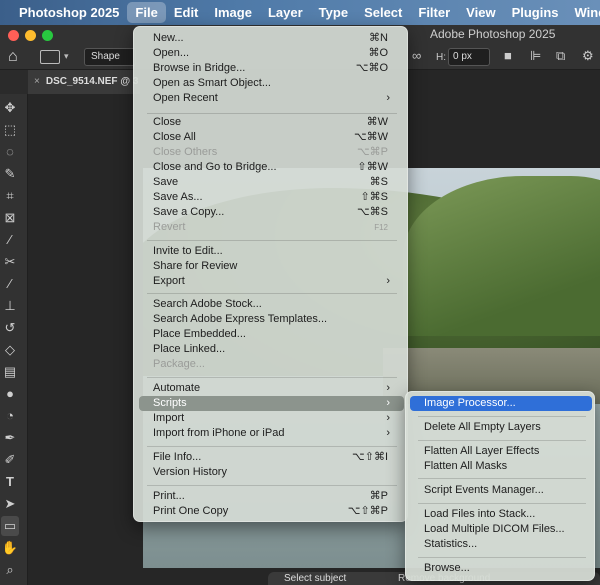 The image size is (600, 585). What do you see at coordinates (271, 403) in the screenshot?
I see `menu-item-scripts: Scripts ›` at bounding box center [271, 403].